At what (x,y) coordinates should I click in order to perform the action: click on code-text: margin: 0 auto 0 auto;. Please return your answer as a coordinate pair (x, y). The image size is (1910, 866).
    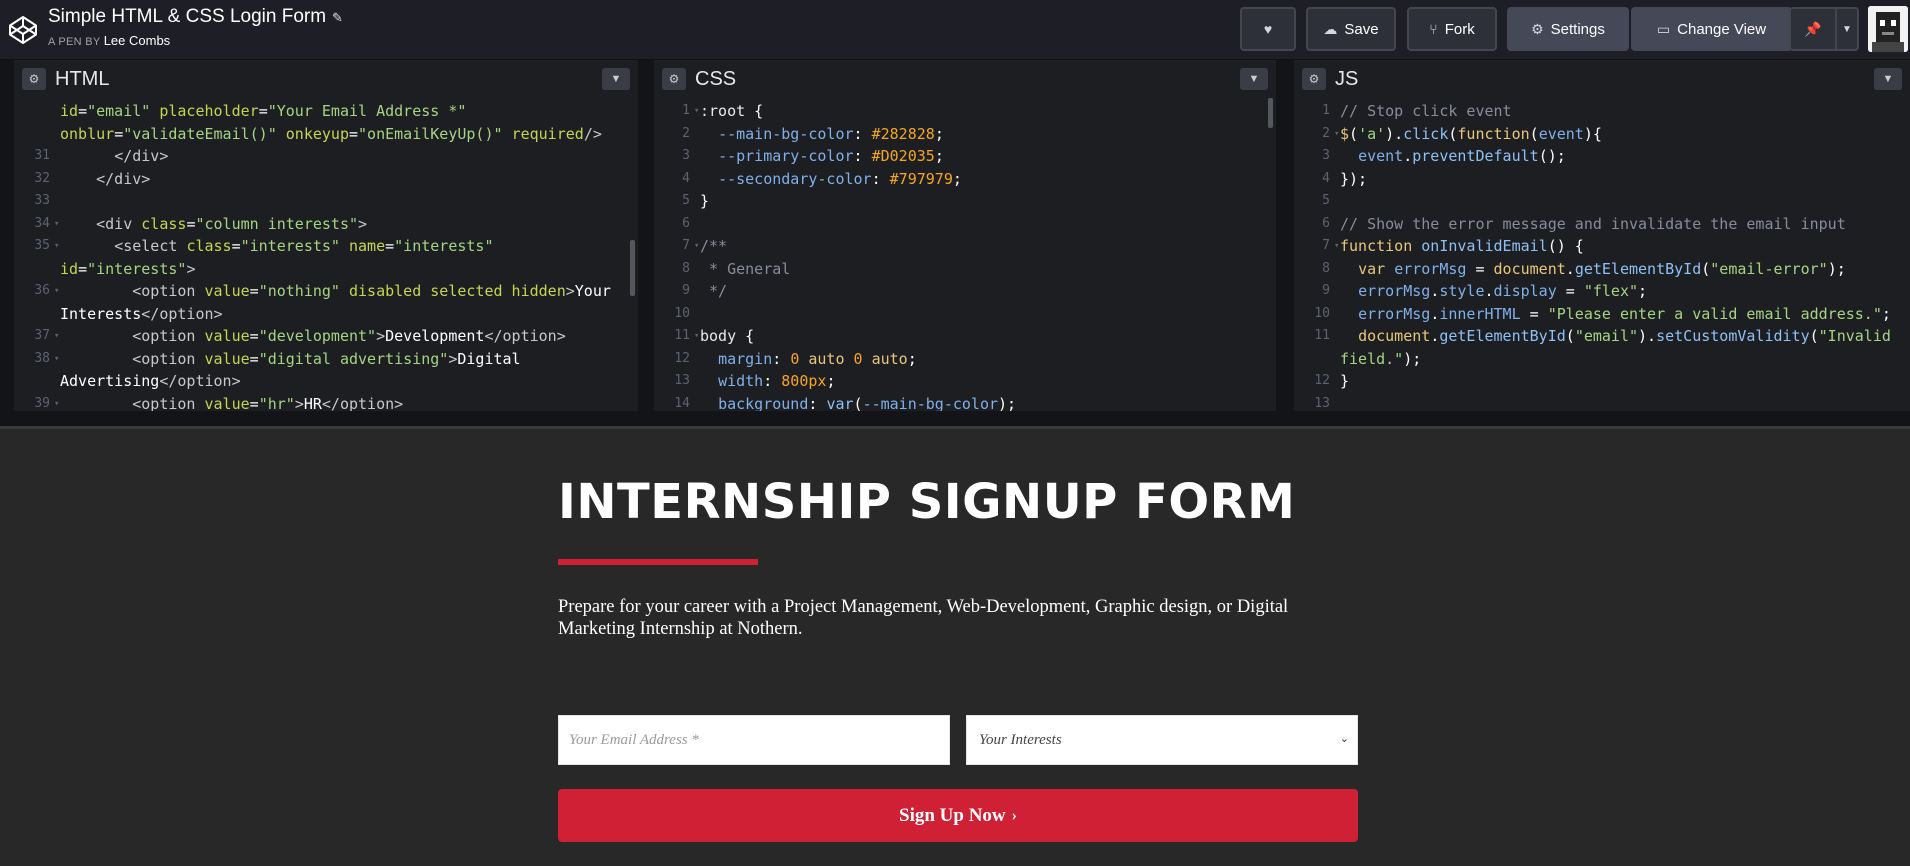
    Looking at the image, I should click on (817, 358).